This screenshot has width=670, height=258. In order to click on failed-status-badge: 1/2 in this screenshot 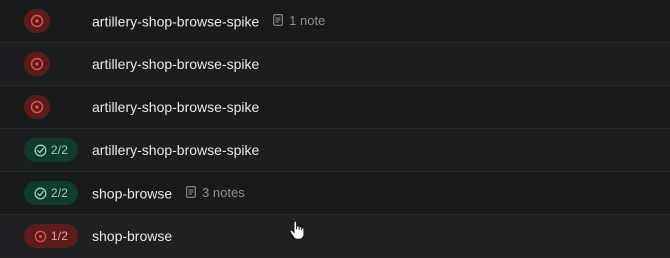, I will do `click(51, 236)`.